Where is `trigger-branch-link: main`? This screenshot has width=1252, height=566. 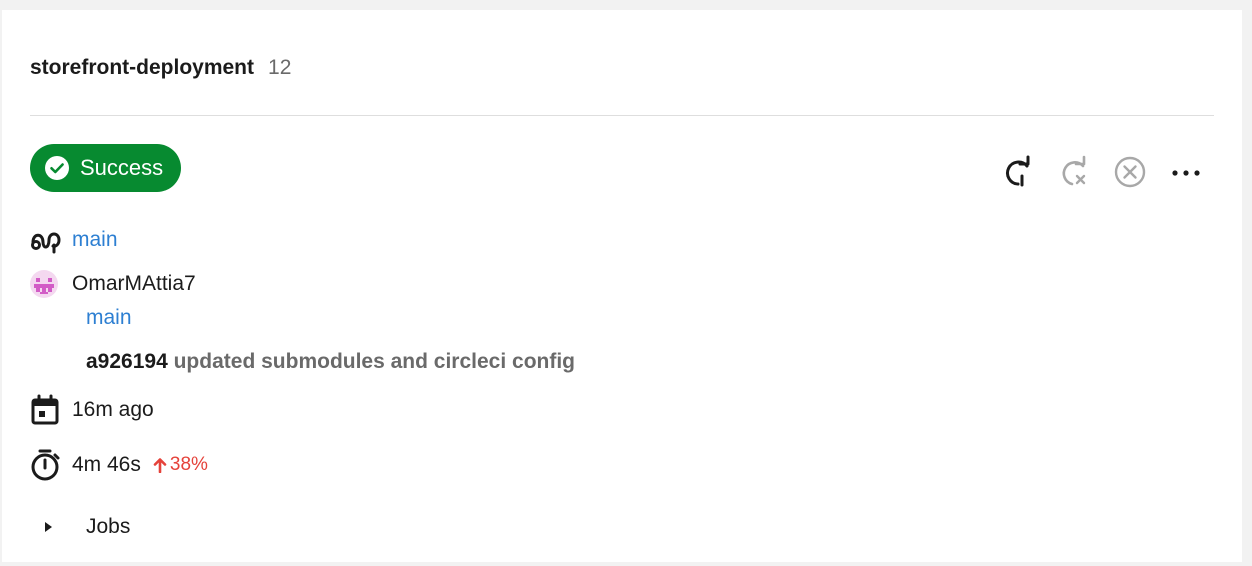
trigger-branch-link: main is located at coordinates (109, 318).